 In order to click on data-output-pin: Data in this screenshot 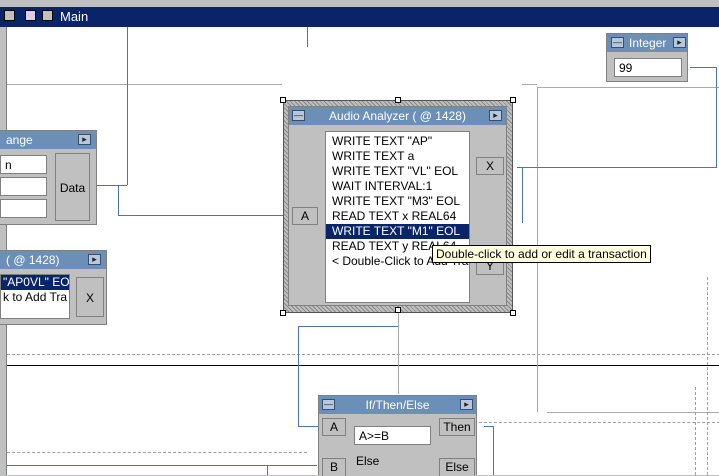, I will do `click(72, 187)`.